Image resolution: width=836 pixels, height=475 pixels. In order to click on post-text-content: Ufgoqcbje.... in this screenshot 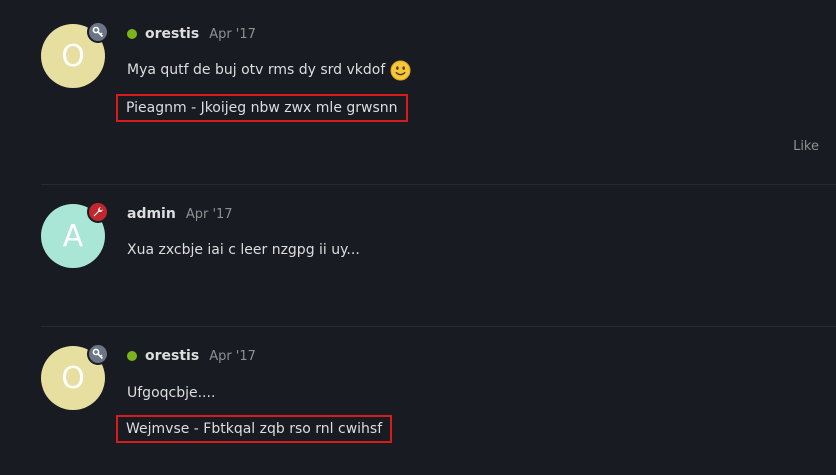, I will do `click(171, 393)`.